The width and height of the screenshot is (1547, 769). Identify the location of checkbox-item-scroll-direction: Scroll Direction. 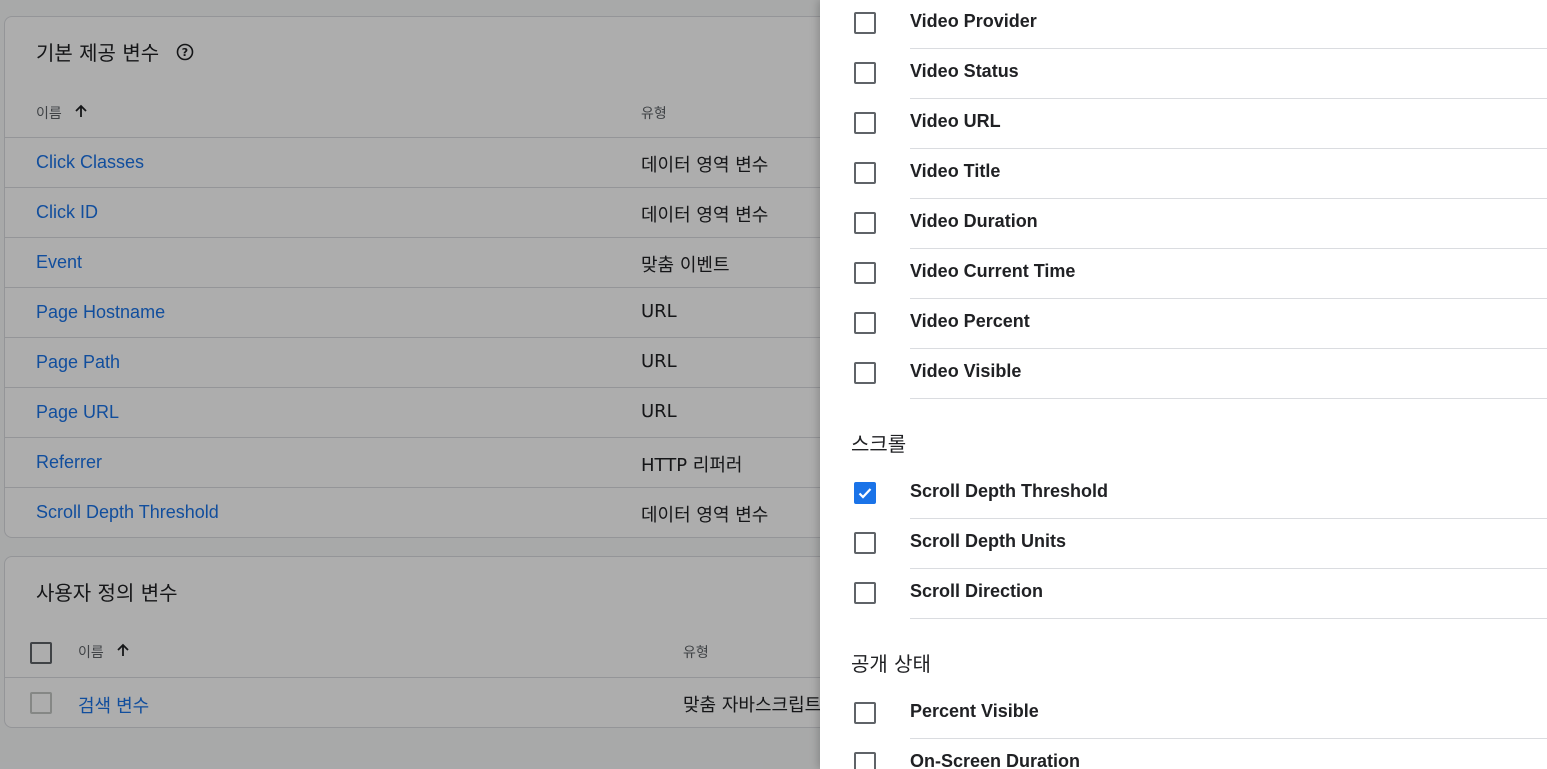
(1183, 594).